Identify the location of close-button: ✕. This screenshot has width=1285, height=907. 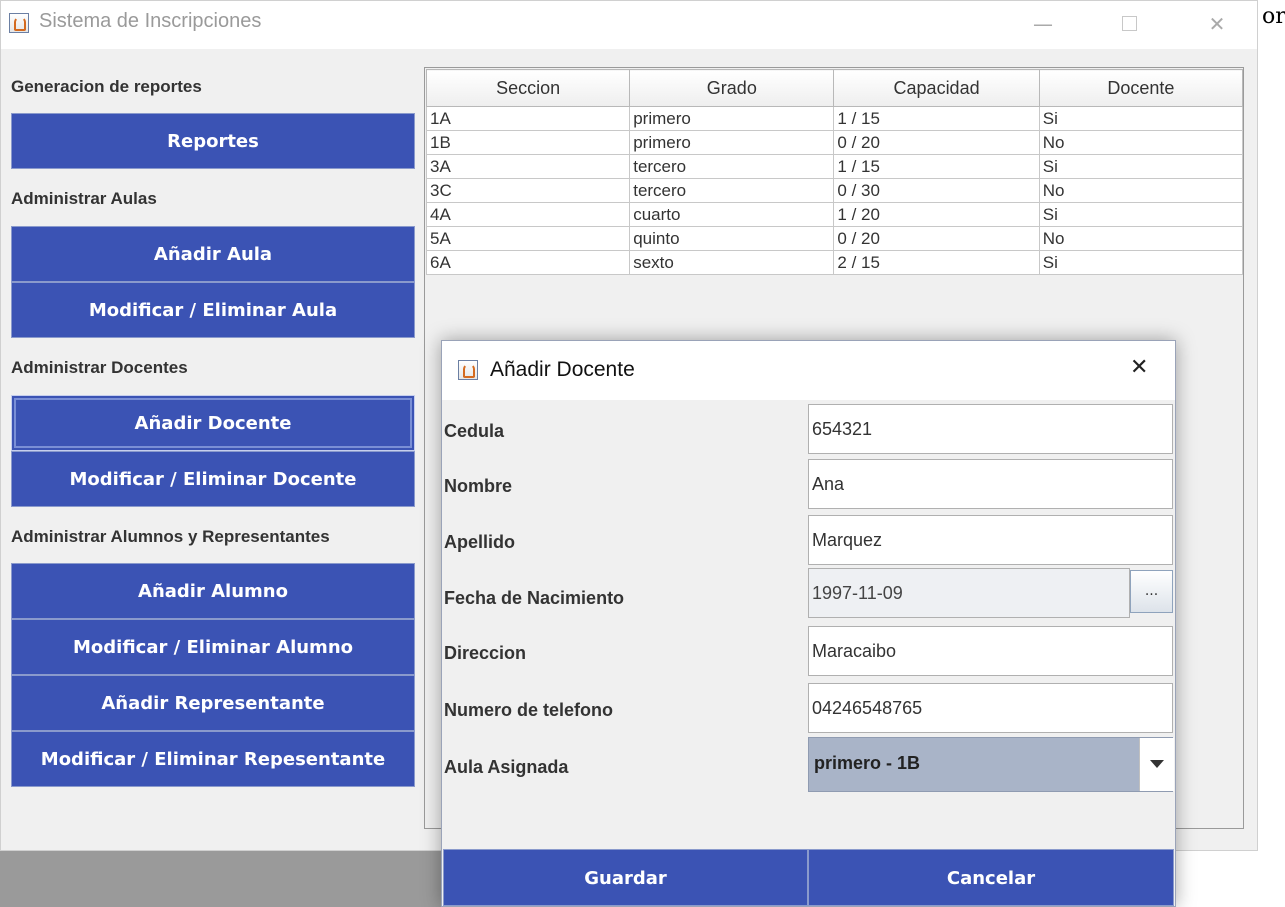
(1217, 24).